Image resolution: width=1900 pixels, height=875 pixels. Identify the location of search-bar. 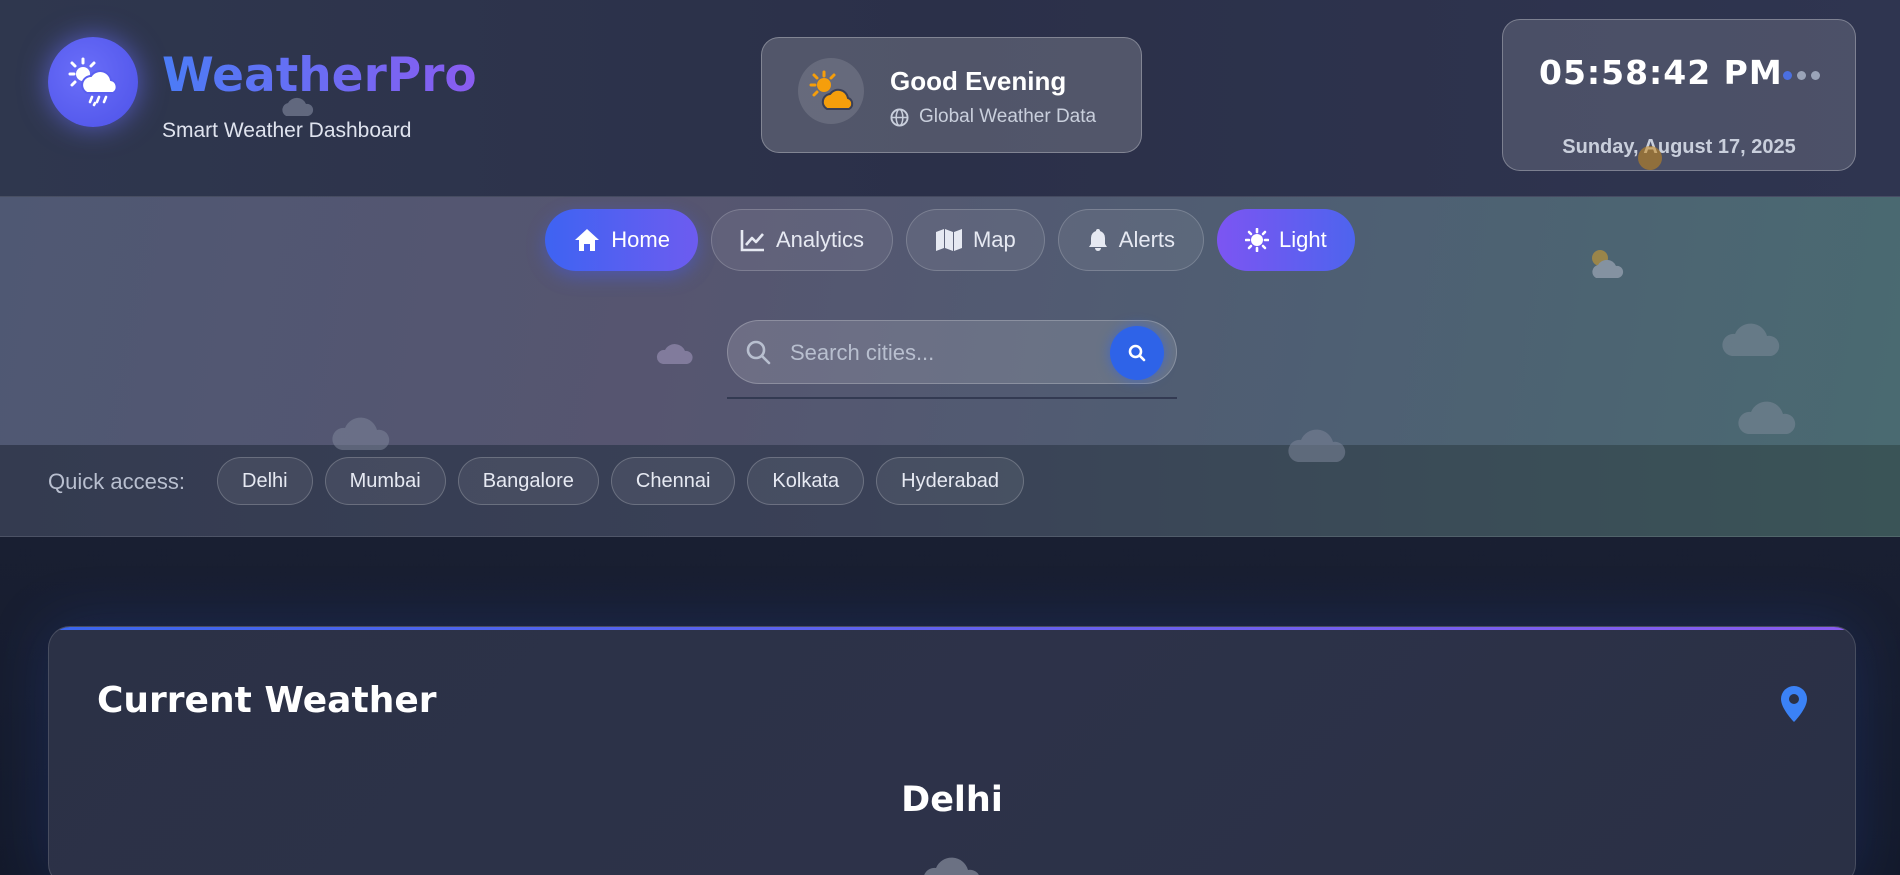
(952, 352).